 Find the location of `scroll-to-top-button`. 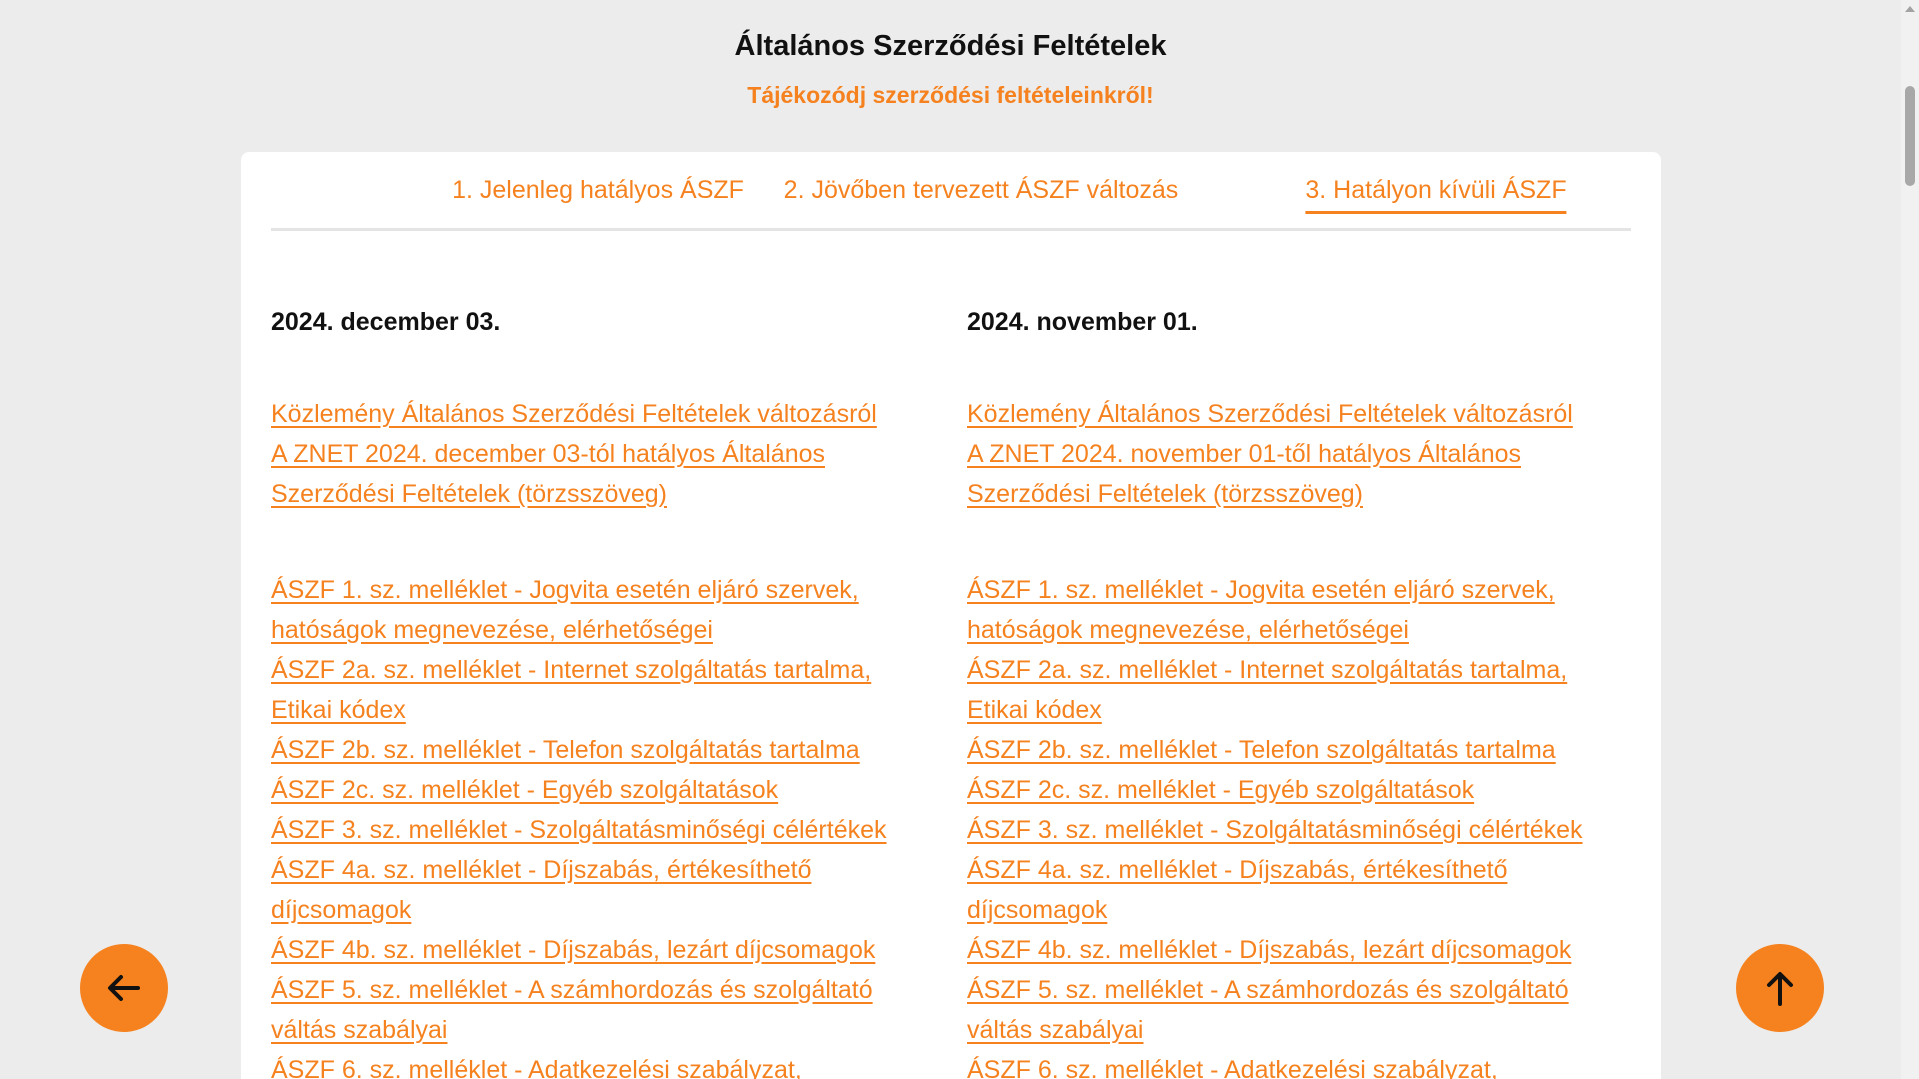

scroll-to-top-button is located at coordinates (1780, 988).